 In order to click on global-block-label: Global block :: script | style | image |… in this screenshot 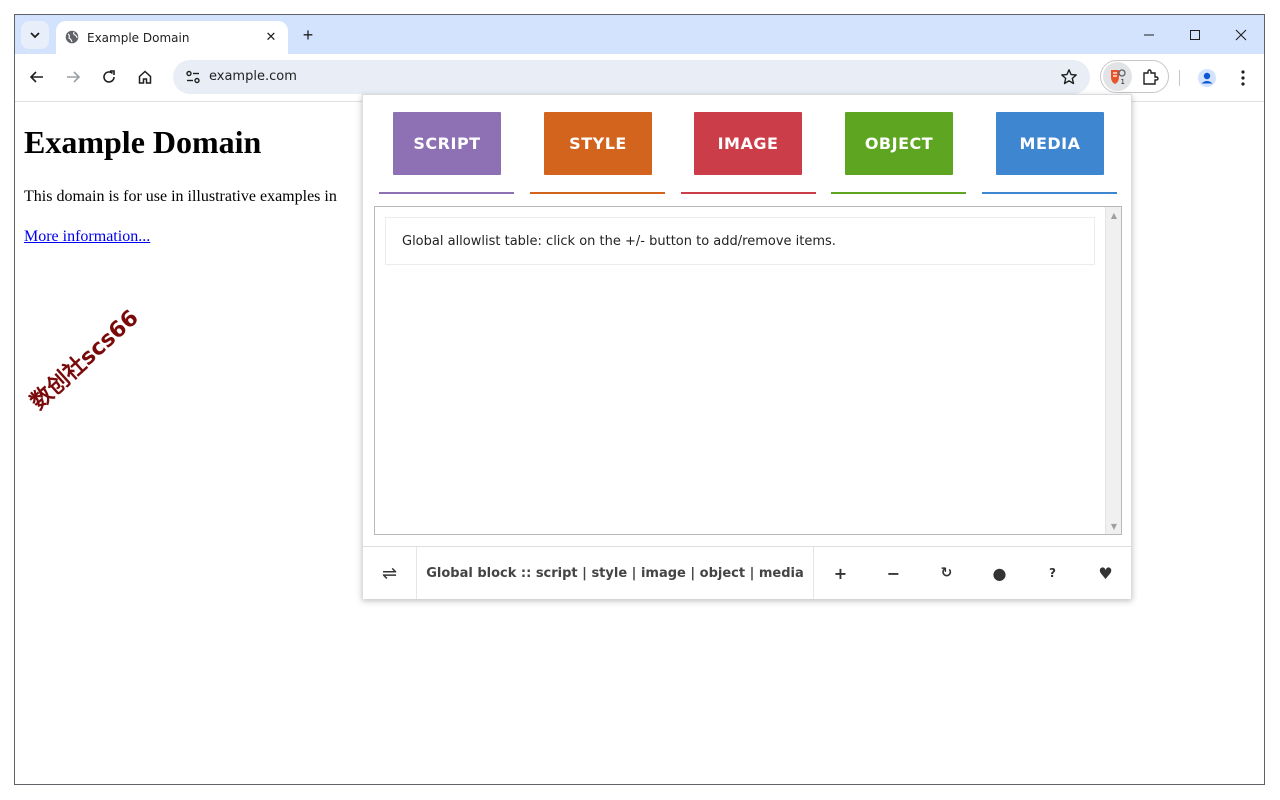, I will do `click(615, 573)`.